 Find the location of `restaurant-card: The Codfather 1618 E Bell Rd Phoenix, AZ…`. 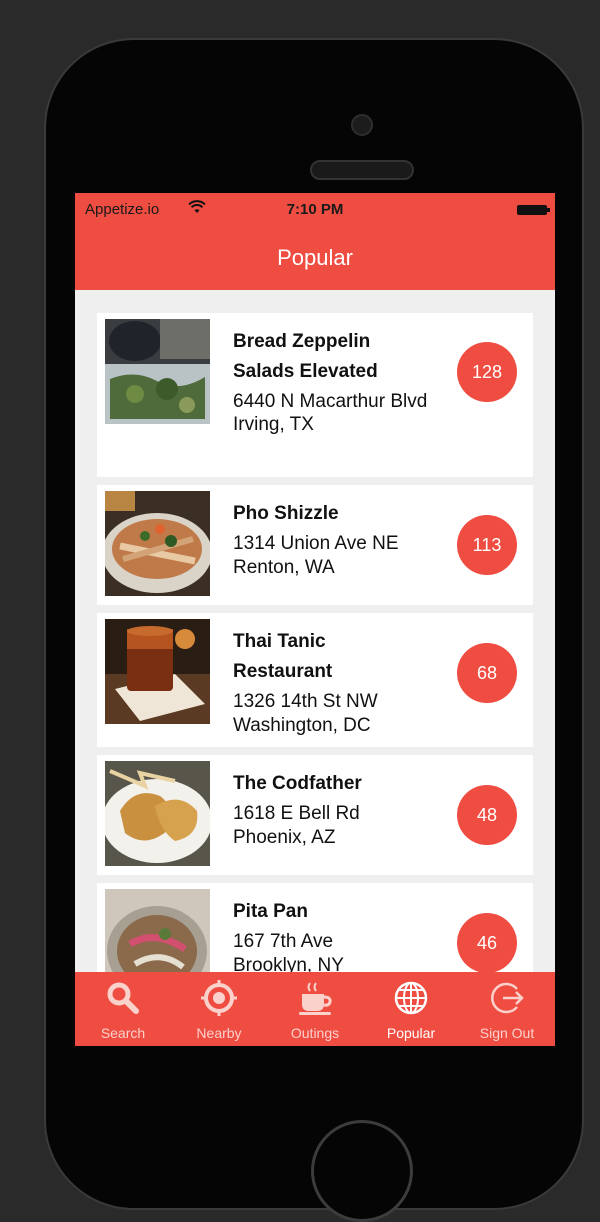

restaurant-card: The Codfather 1618 E Bell Rd Phoenix, AZ… is located at coordinates (315, 815).